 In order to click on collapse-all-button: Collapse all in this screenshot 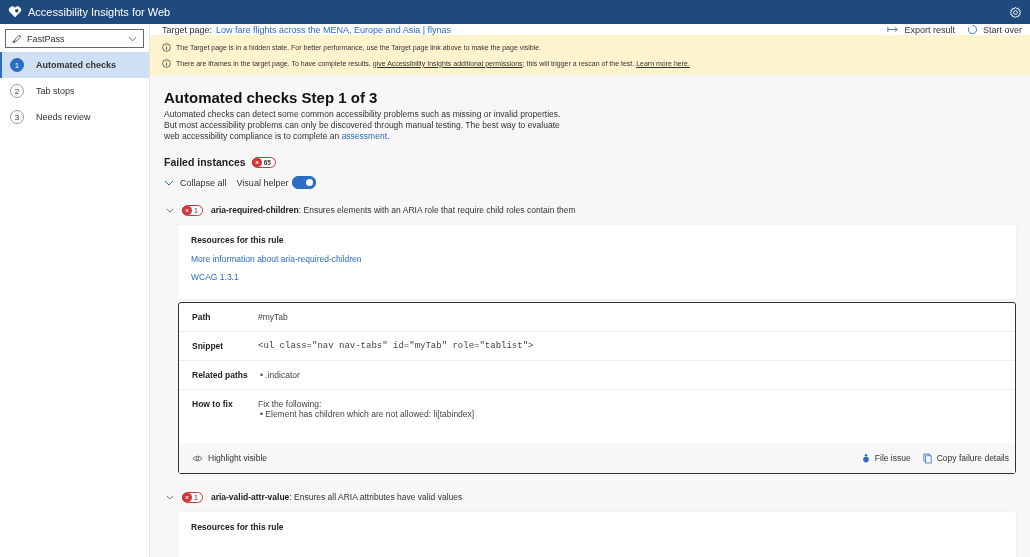, I will do `click(195, 182)`.